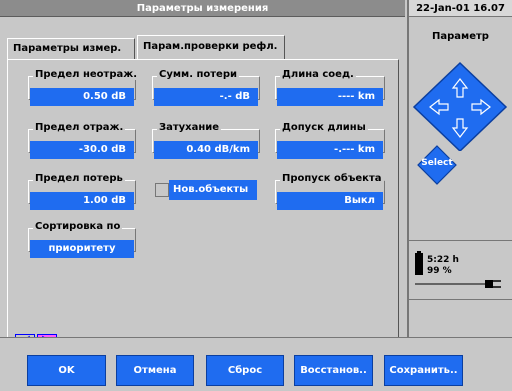 This screenshot has width=512, height=391. I want to click on save-button: Сохранить.., so click(423, 370).